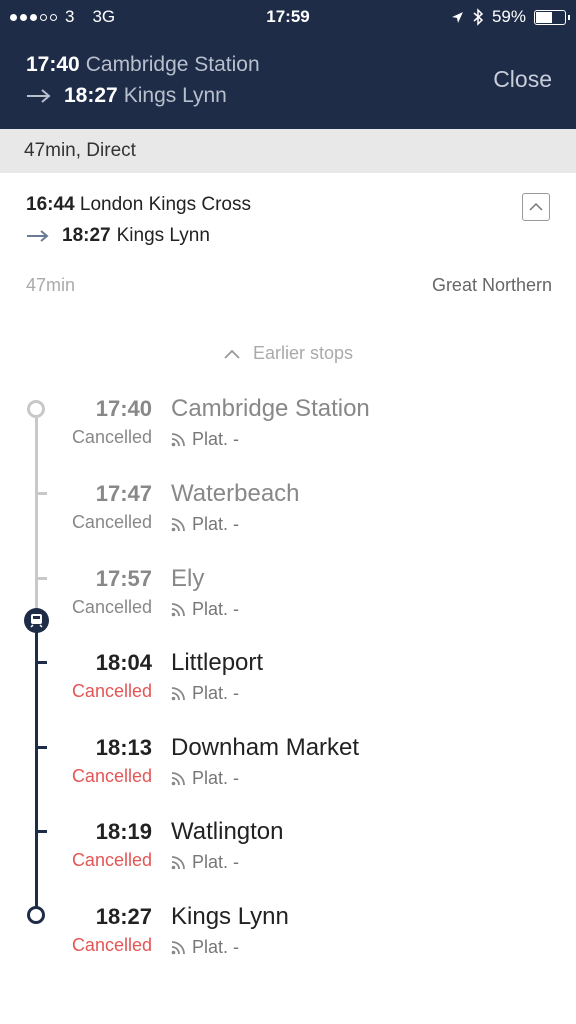  Describe the element at coordinates (163, 235) in the screenshot. I see `dest-station: Kings Lynn` at that location.